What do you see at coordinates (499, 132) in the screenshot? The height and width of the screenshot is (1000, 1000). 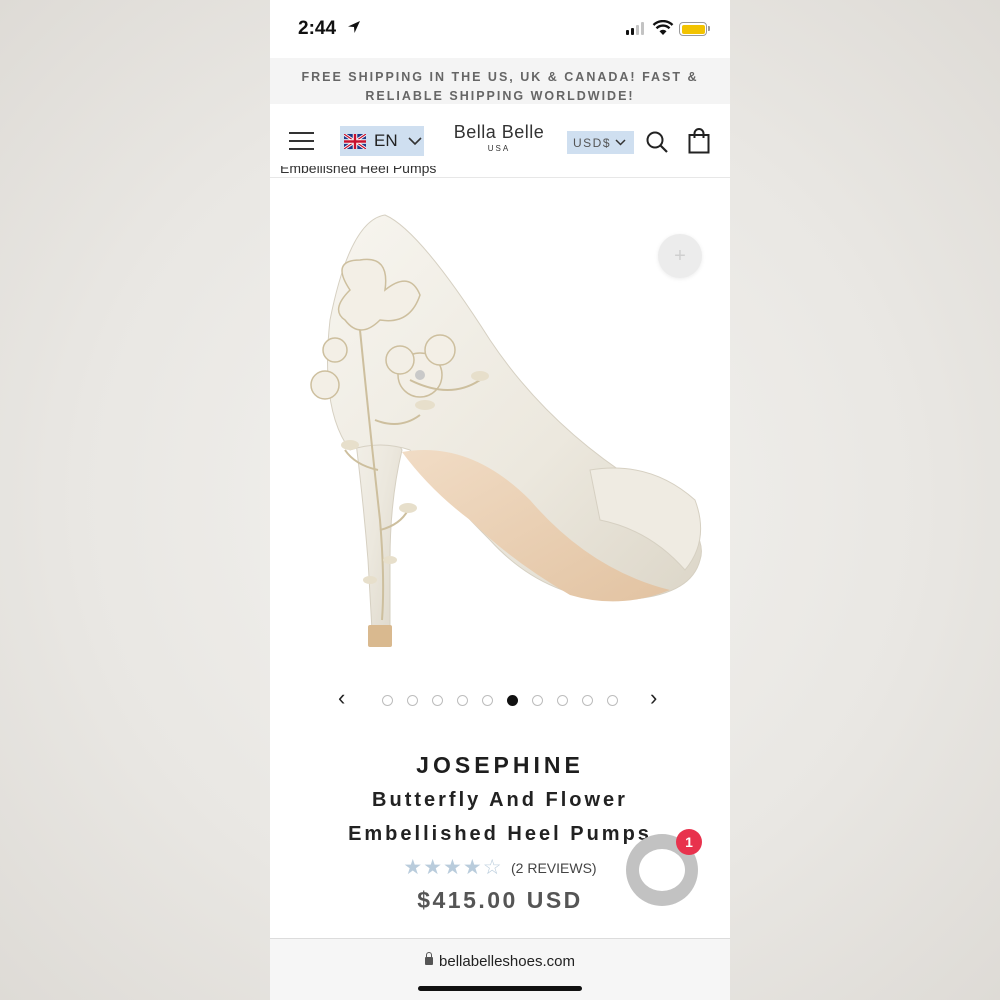 I see `logo-name: Bella Belle` at bounding box center [499, 132].